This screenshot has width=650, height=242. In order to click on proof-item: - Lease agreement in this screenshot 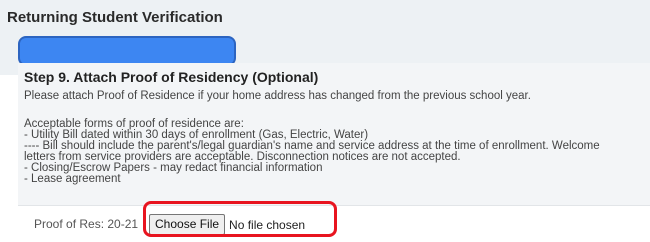, I will do `click(72, 179)`.